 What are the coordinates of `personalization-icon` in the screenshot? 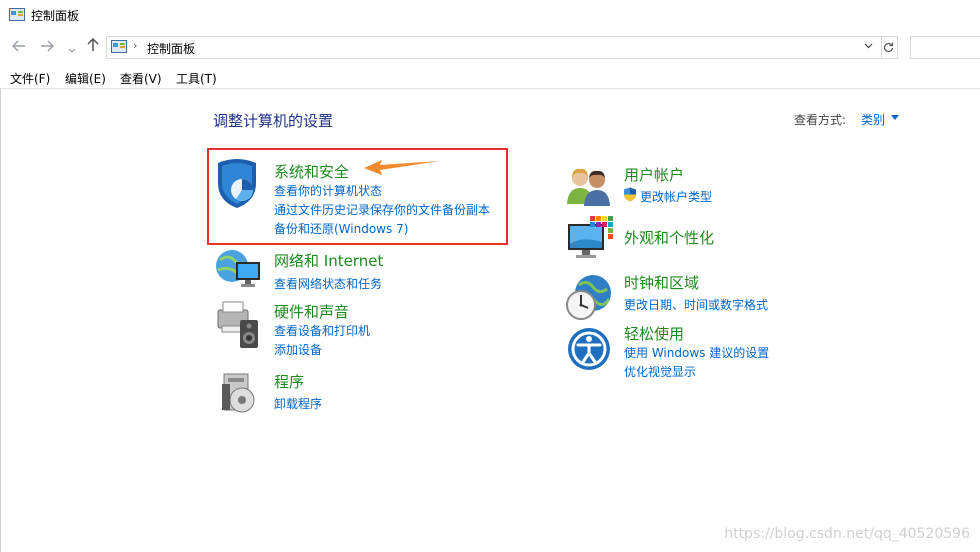 It's located at (590, 238).